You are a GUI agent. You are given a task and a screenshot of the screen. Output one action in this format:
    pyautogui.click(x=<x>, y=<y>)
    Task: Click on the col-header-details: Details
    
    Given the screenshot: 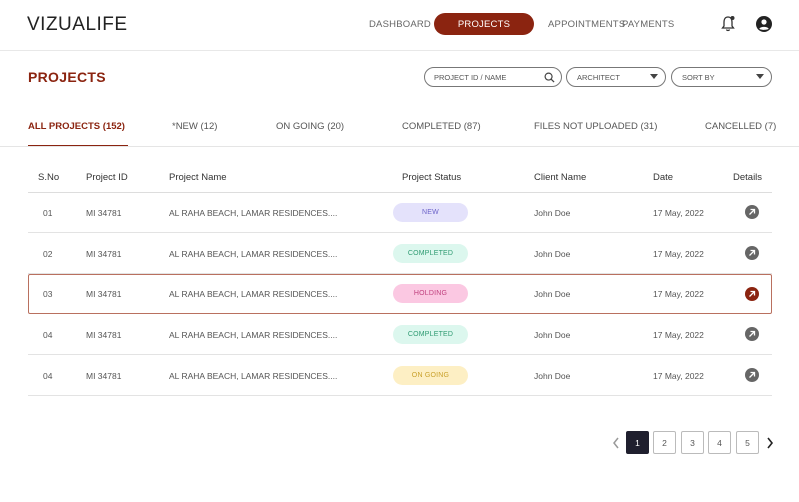 What is the action you would take?
    pyautogui.click(x=748, y=177)
    